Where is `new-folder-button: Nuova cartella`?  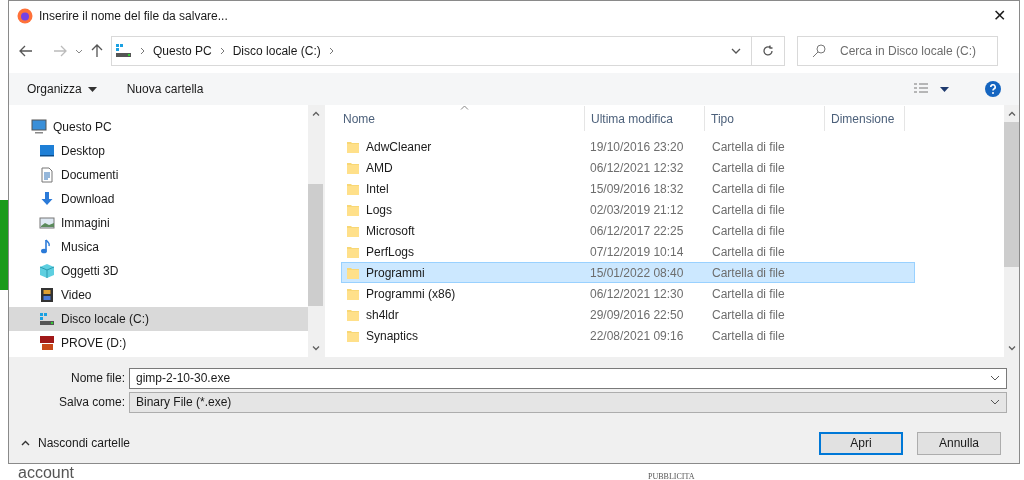
new-folder-button: Nuova cartella is located at coordinates (165, 89).